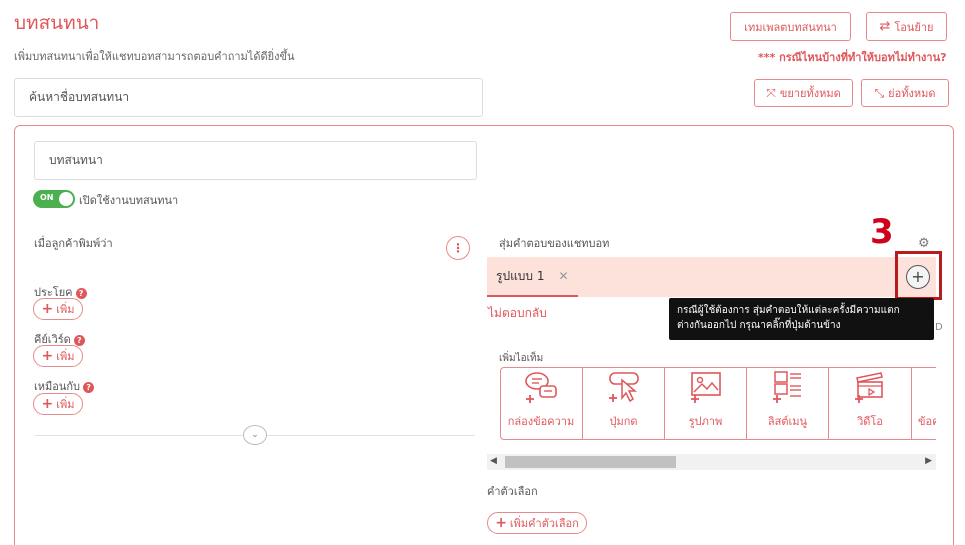 This screenshot has height=545, width=965. I want to click on swap-arrows-icon: ⇄, so click(885, 26).